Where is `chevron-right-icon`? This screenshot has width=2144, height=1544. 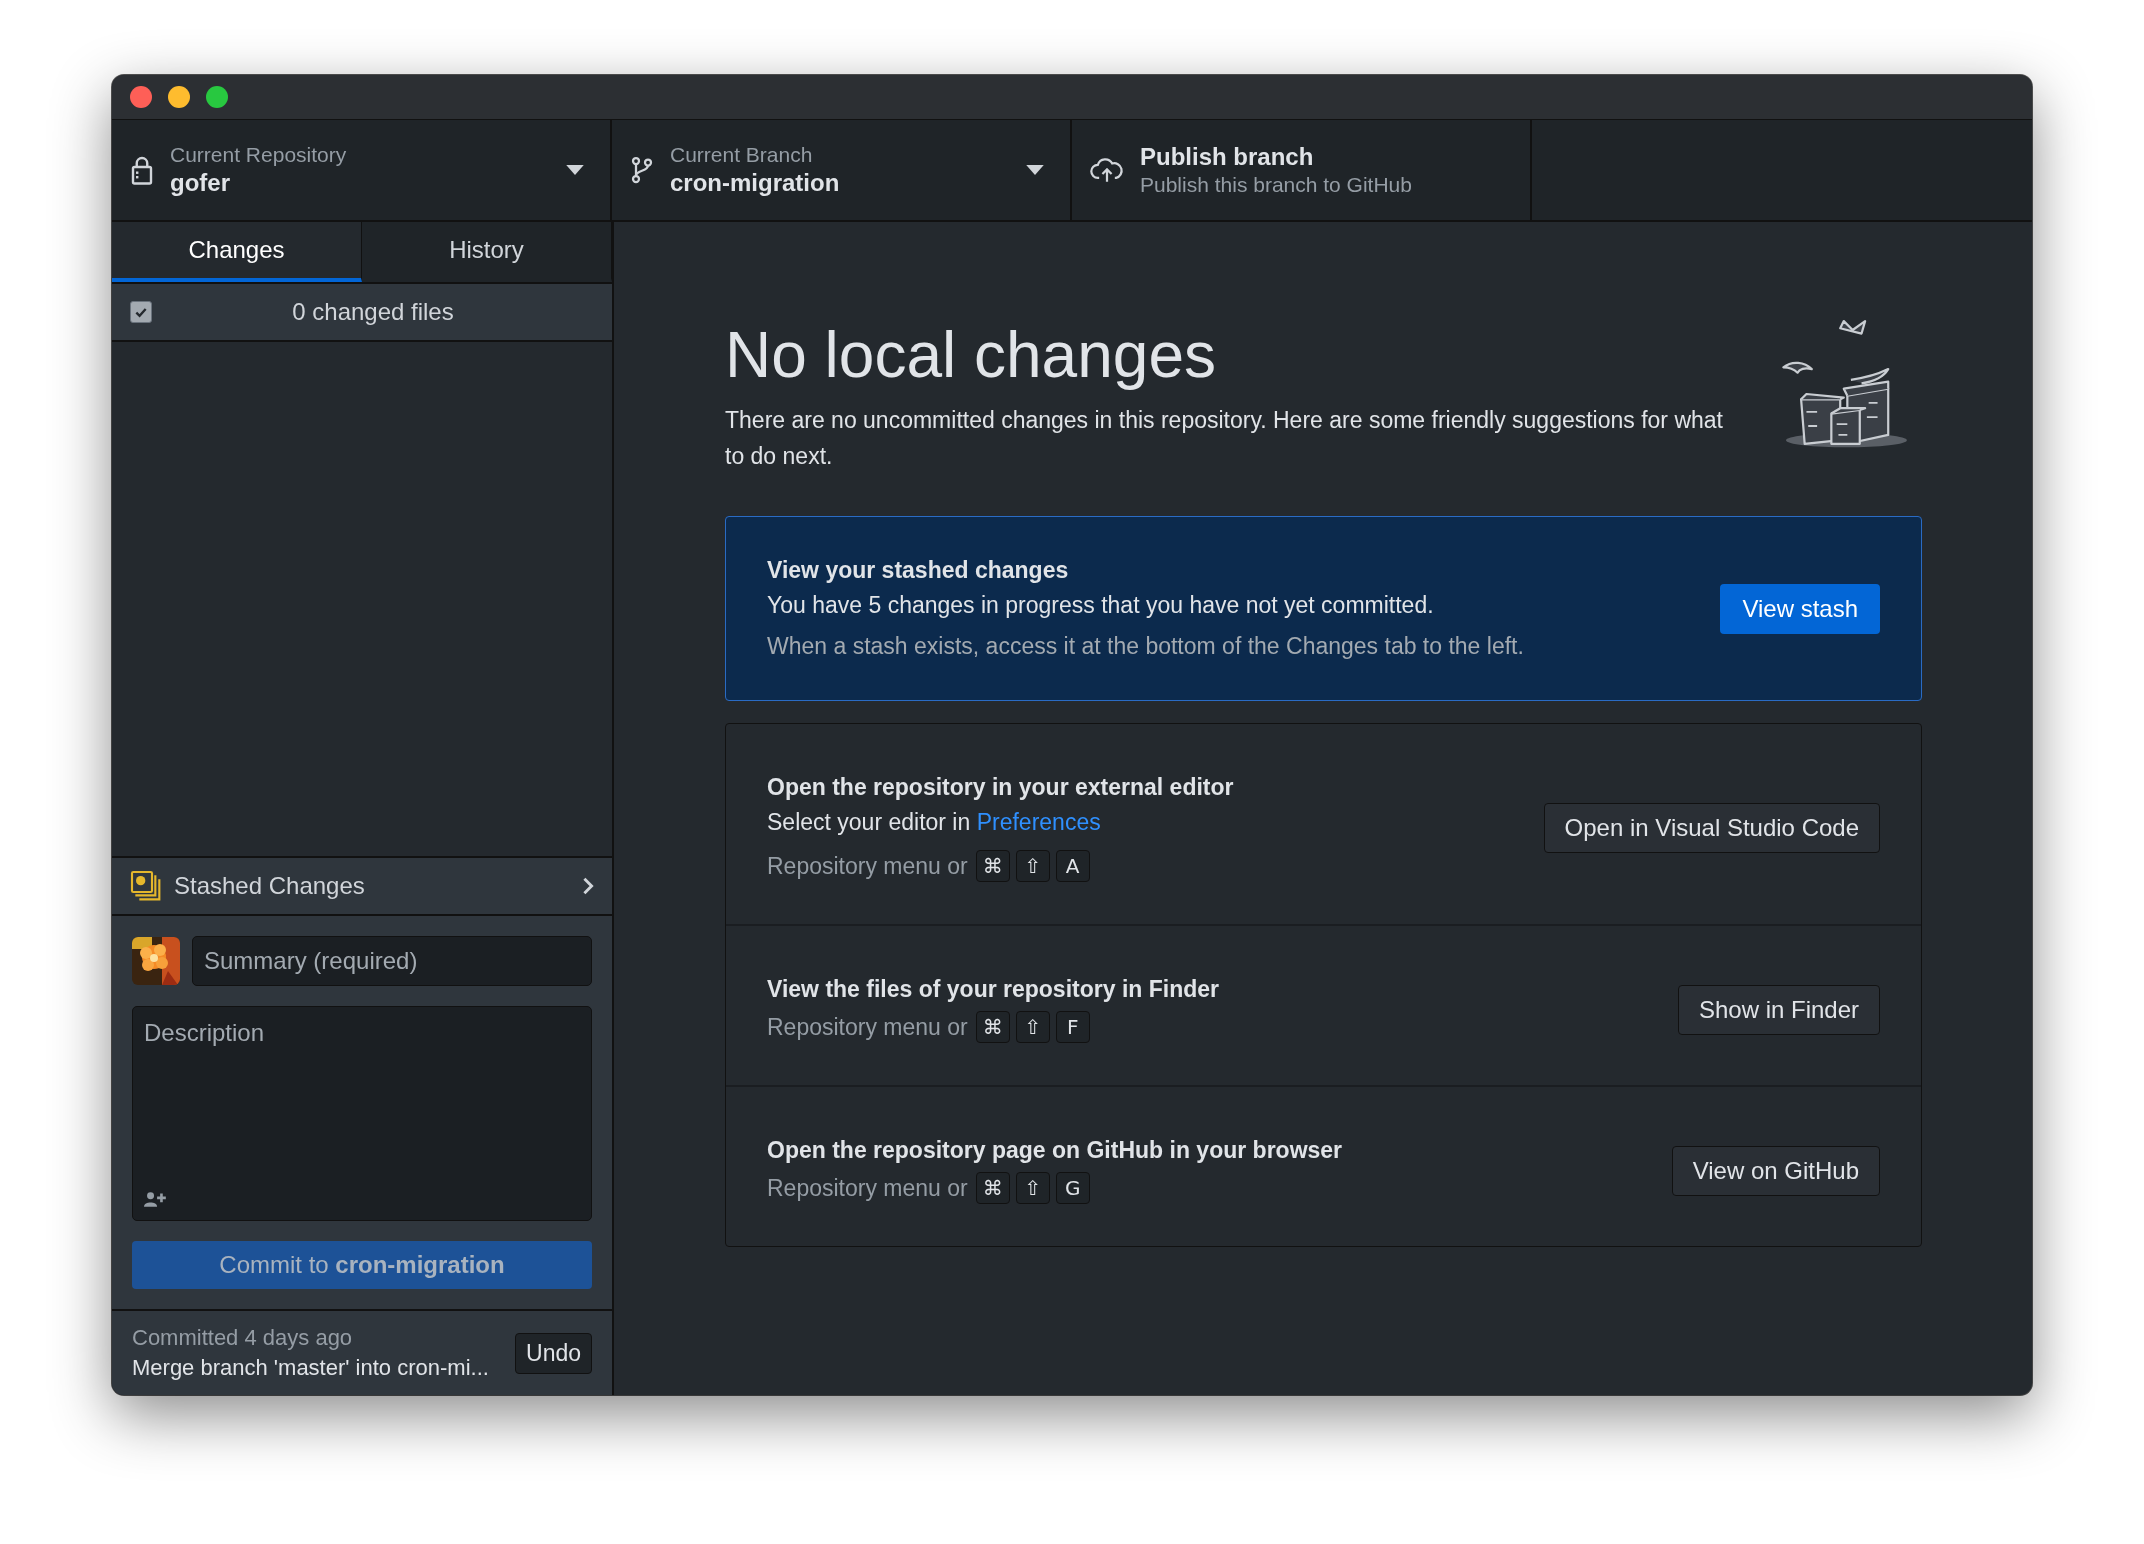
chevron-right-icon is located at coordinates (588, 886).